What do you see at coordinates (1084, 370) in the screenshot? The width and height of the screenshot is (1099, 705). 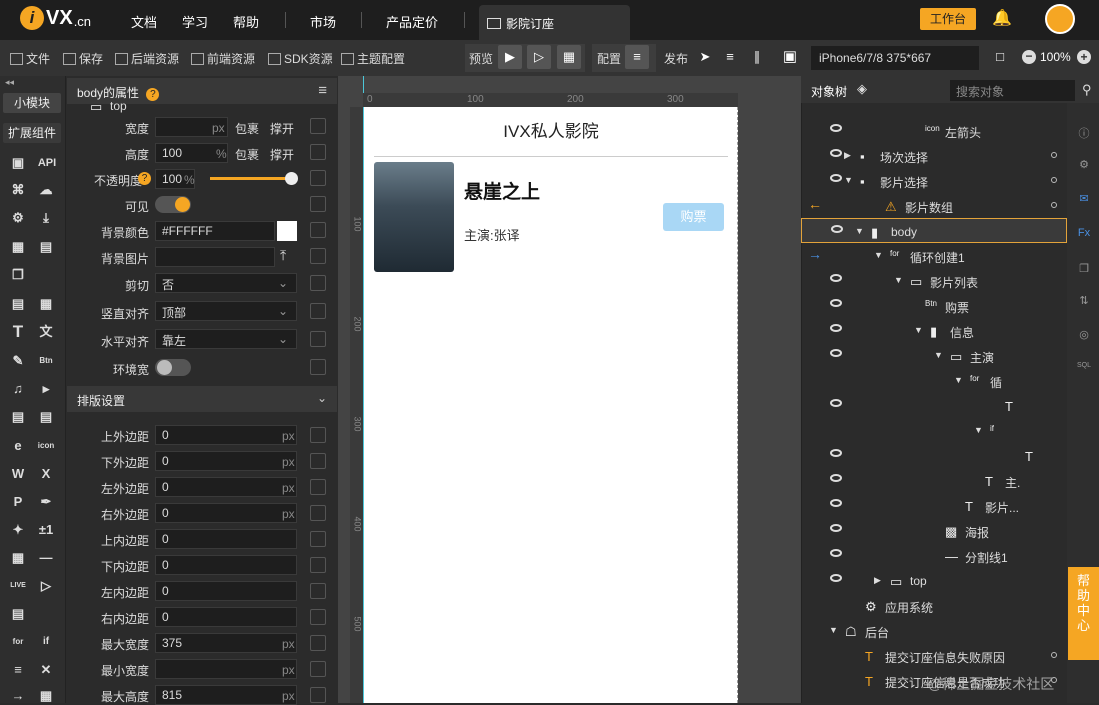 I see `sql-icon: SQL` at bounding box center [1084, 370].